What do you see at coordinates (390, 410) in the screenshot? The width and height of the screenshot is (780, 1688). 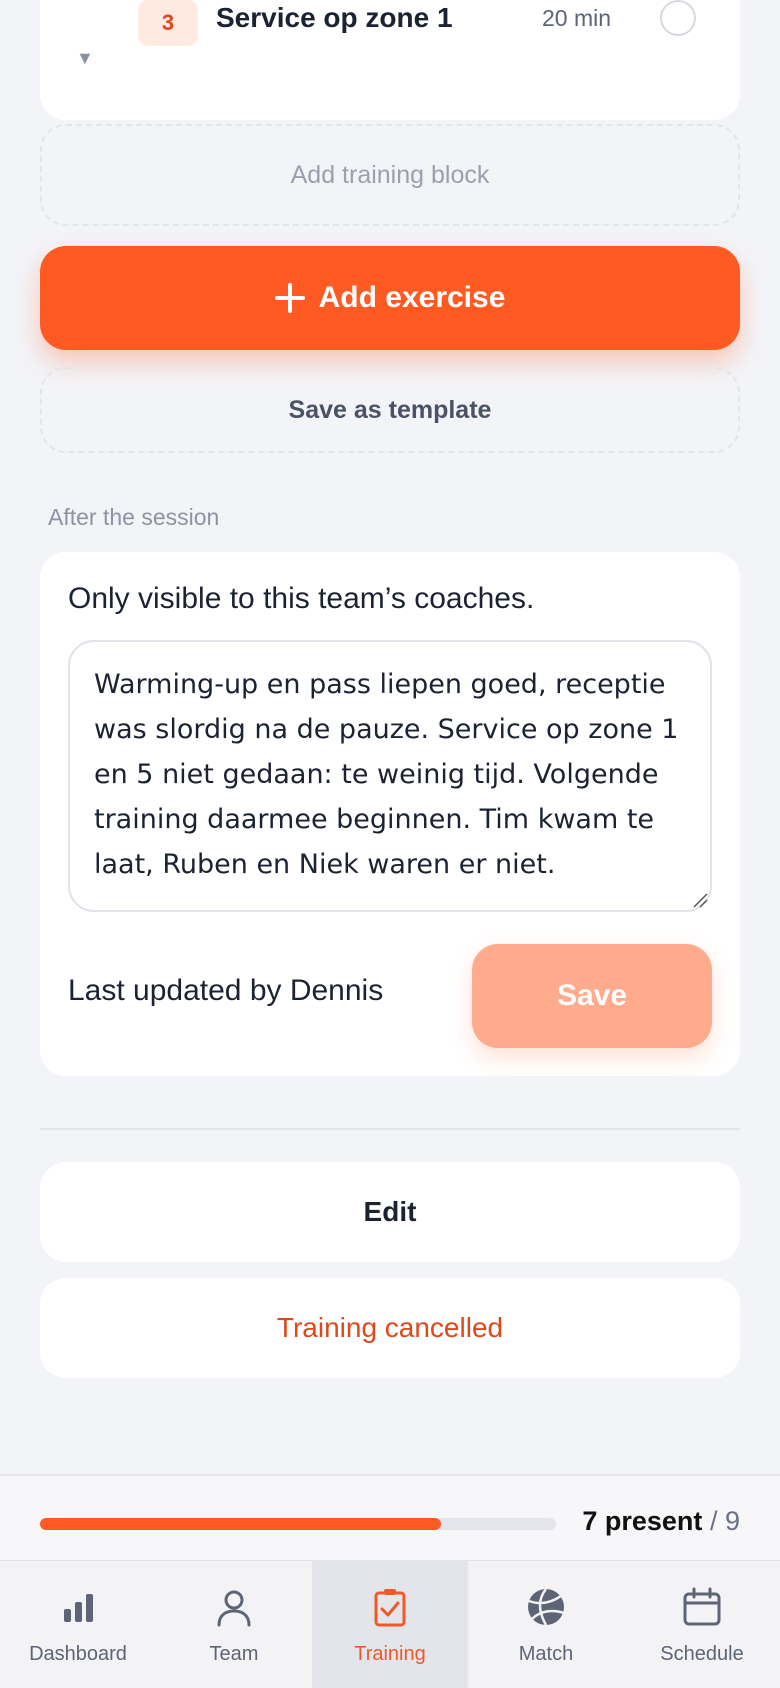 I see `save-as-template-button: Save as template` at bounding box center [390, 410].